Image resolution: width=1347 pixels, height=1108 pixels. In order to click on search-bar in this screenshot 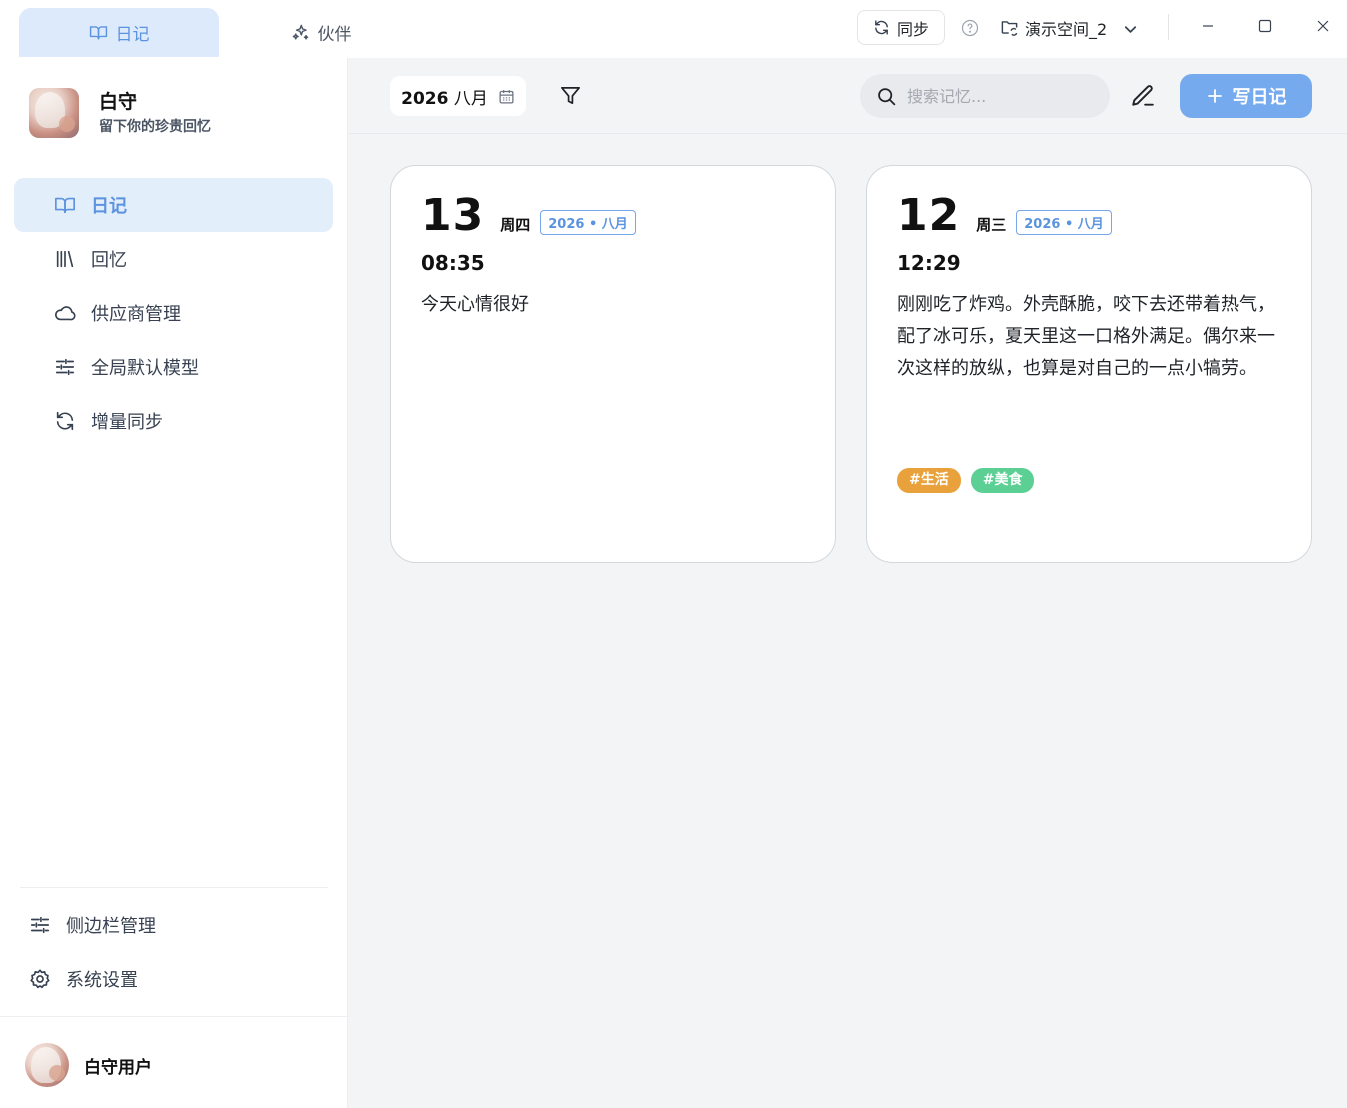, I will do `click(985, 96)`.